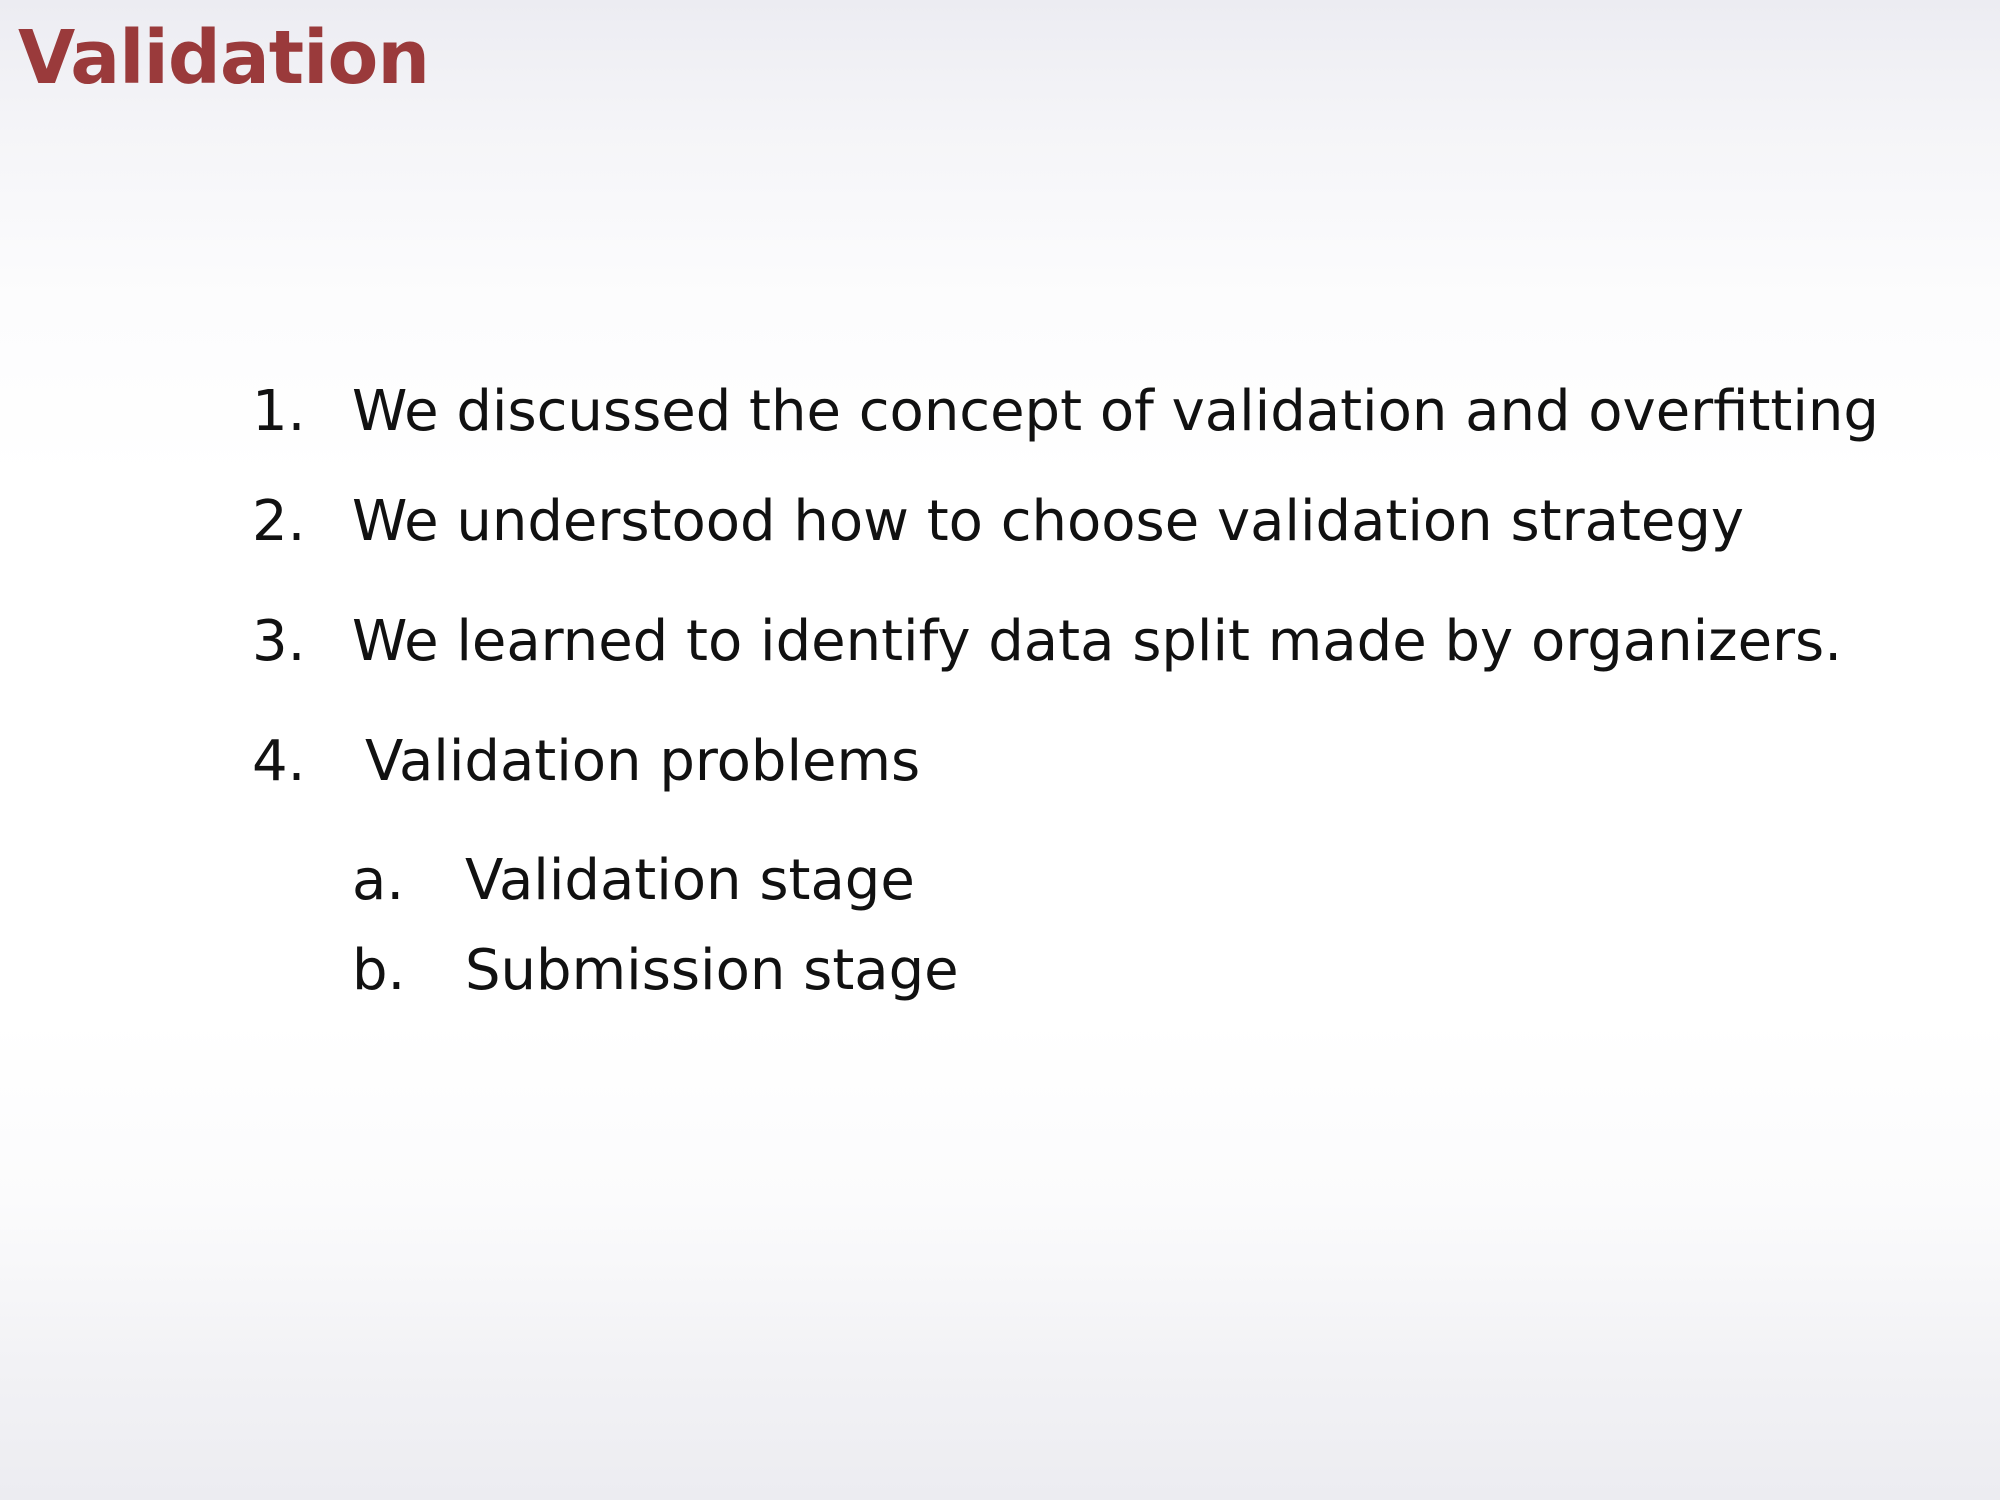 This screenshot has height=1500, width=2000. I want to click on list-marker: 4., so click(279, 761).